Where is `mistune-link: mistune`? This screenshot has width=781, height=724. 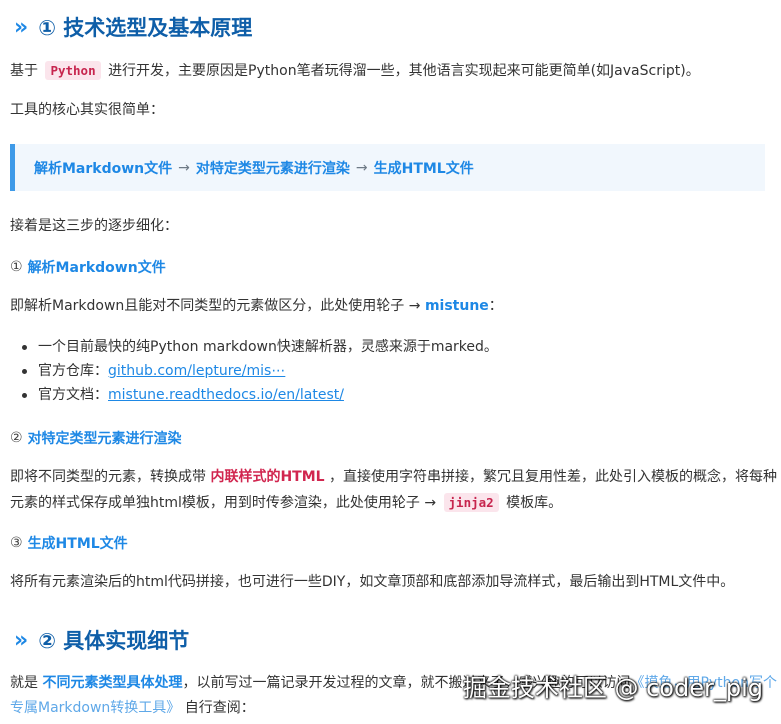
mistune-link: mistune is located at coordinates (457, 306).